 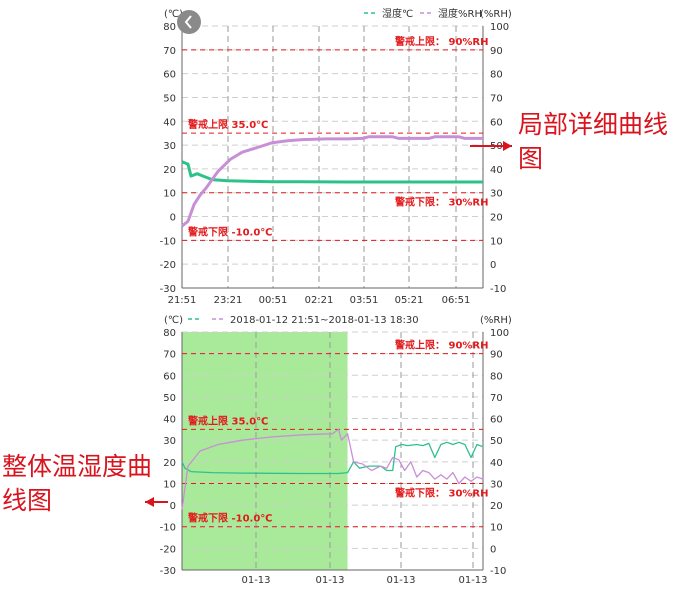 I want to click on legend-range-label: 2018-01-12 21:51~2018-01-13 18:30, so click(x=324, y=320).